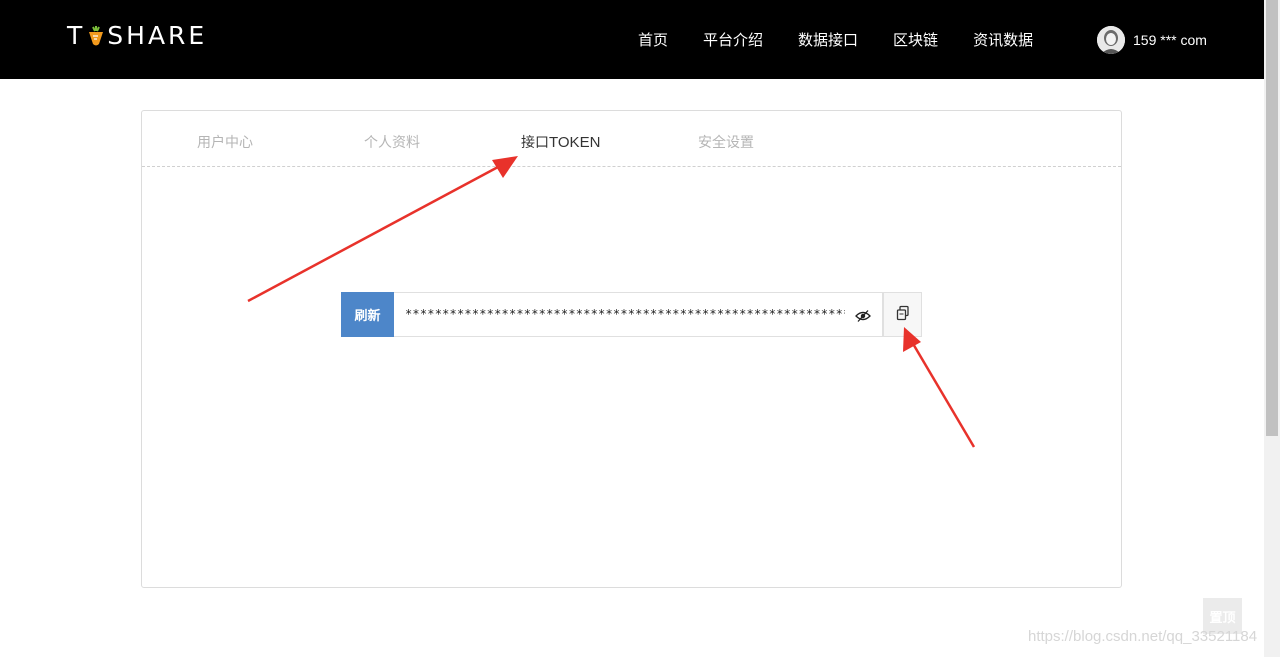  What do you see at coordinates (828, 40) in the screenshot?
I see `nav-data-api: 数据接口` at bounding box center [828, 40].